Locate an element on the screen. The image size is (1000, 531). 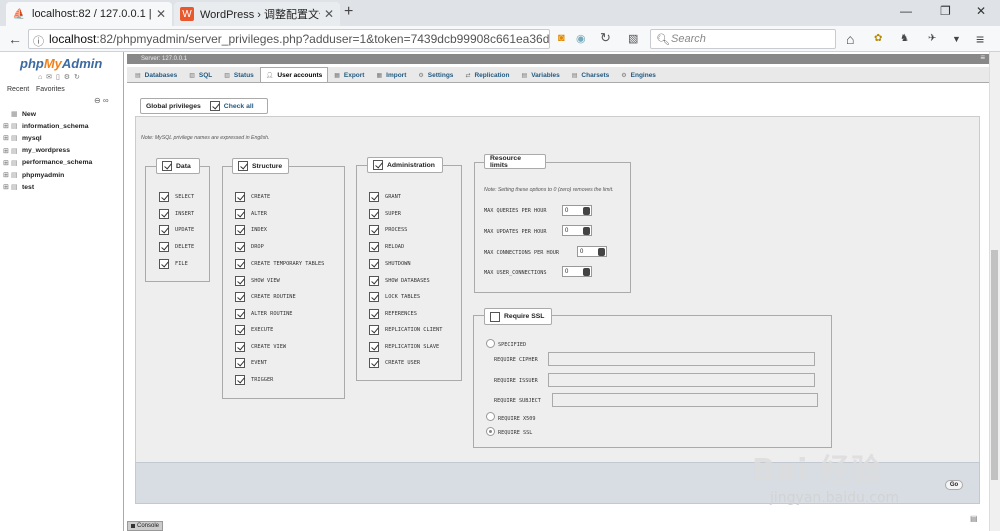
extension-icon: ◙ is located at coordinates (561, 38).